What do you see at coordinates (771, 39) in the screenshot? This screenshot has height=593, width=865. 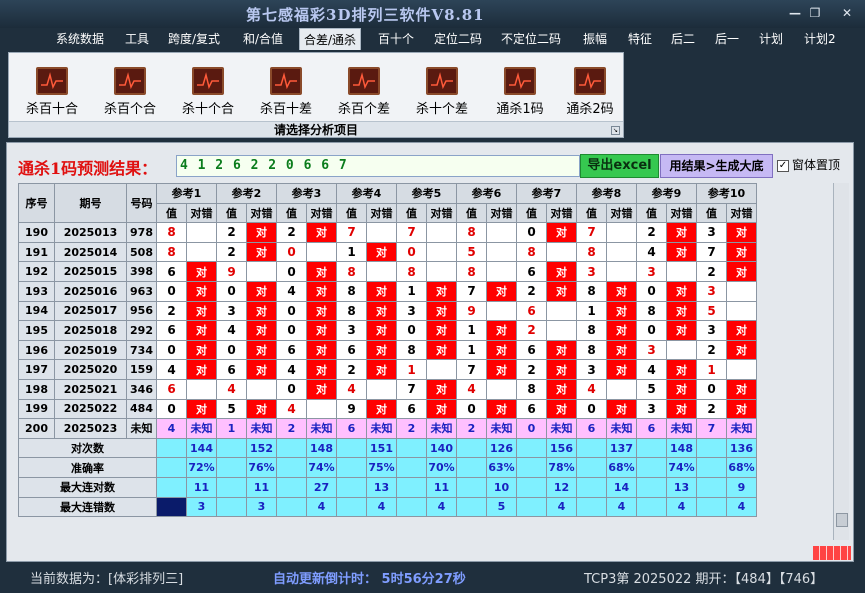 I see `menu-item-12: 计划` at bounding box center [771, 39].